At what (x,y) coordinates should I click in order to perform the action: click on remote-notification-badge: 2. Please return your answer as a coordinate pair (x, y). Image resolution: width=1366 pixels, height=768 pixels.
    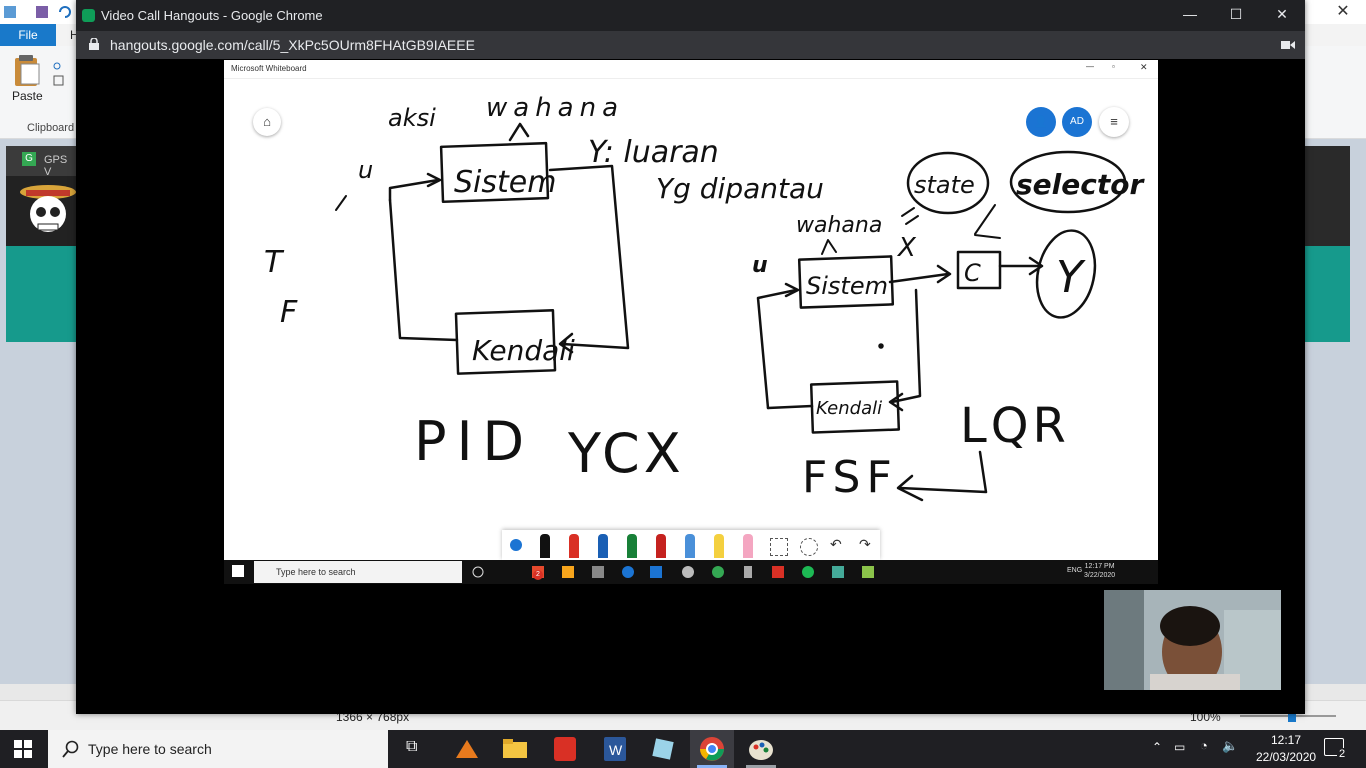
    Looking at the image, I should click on (538, 575).